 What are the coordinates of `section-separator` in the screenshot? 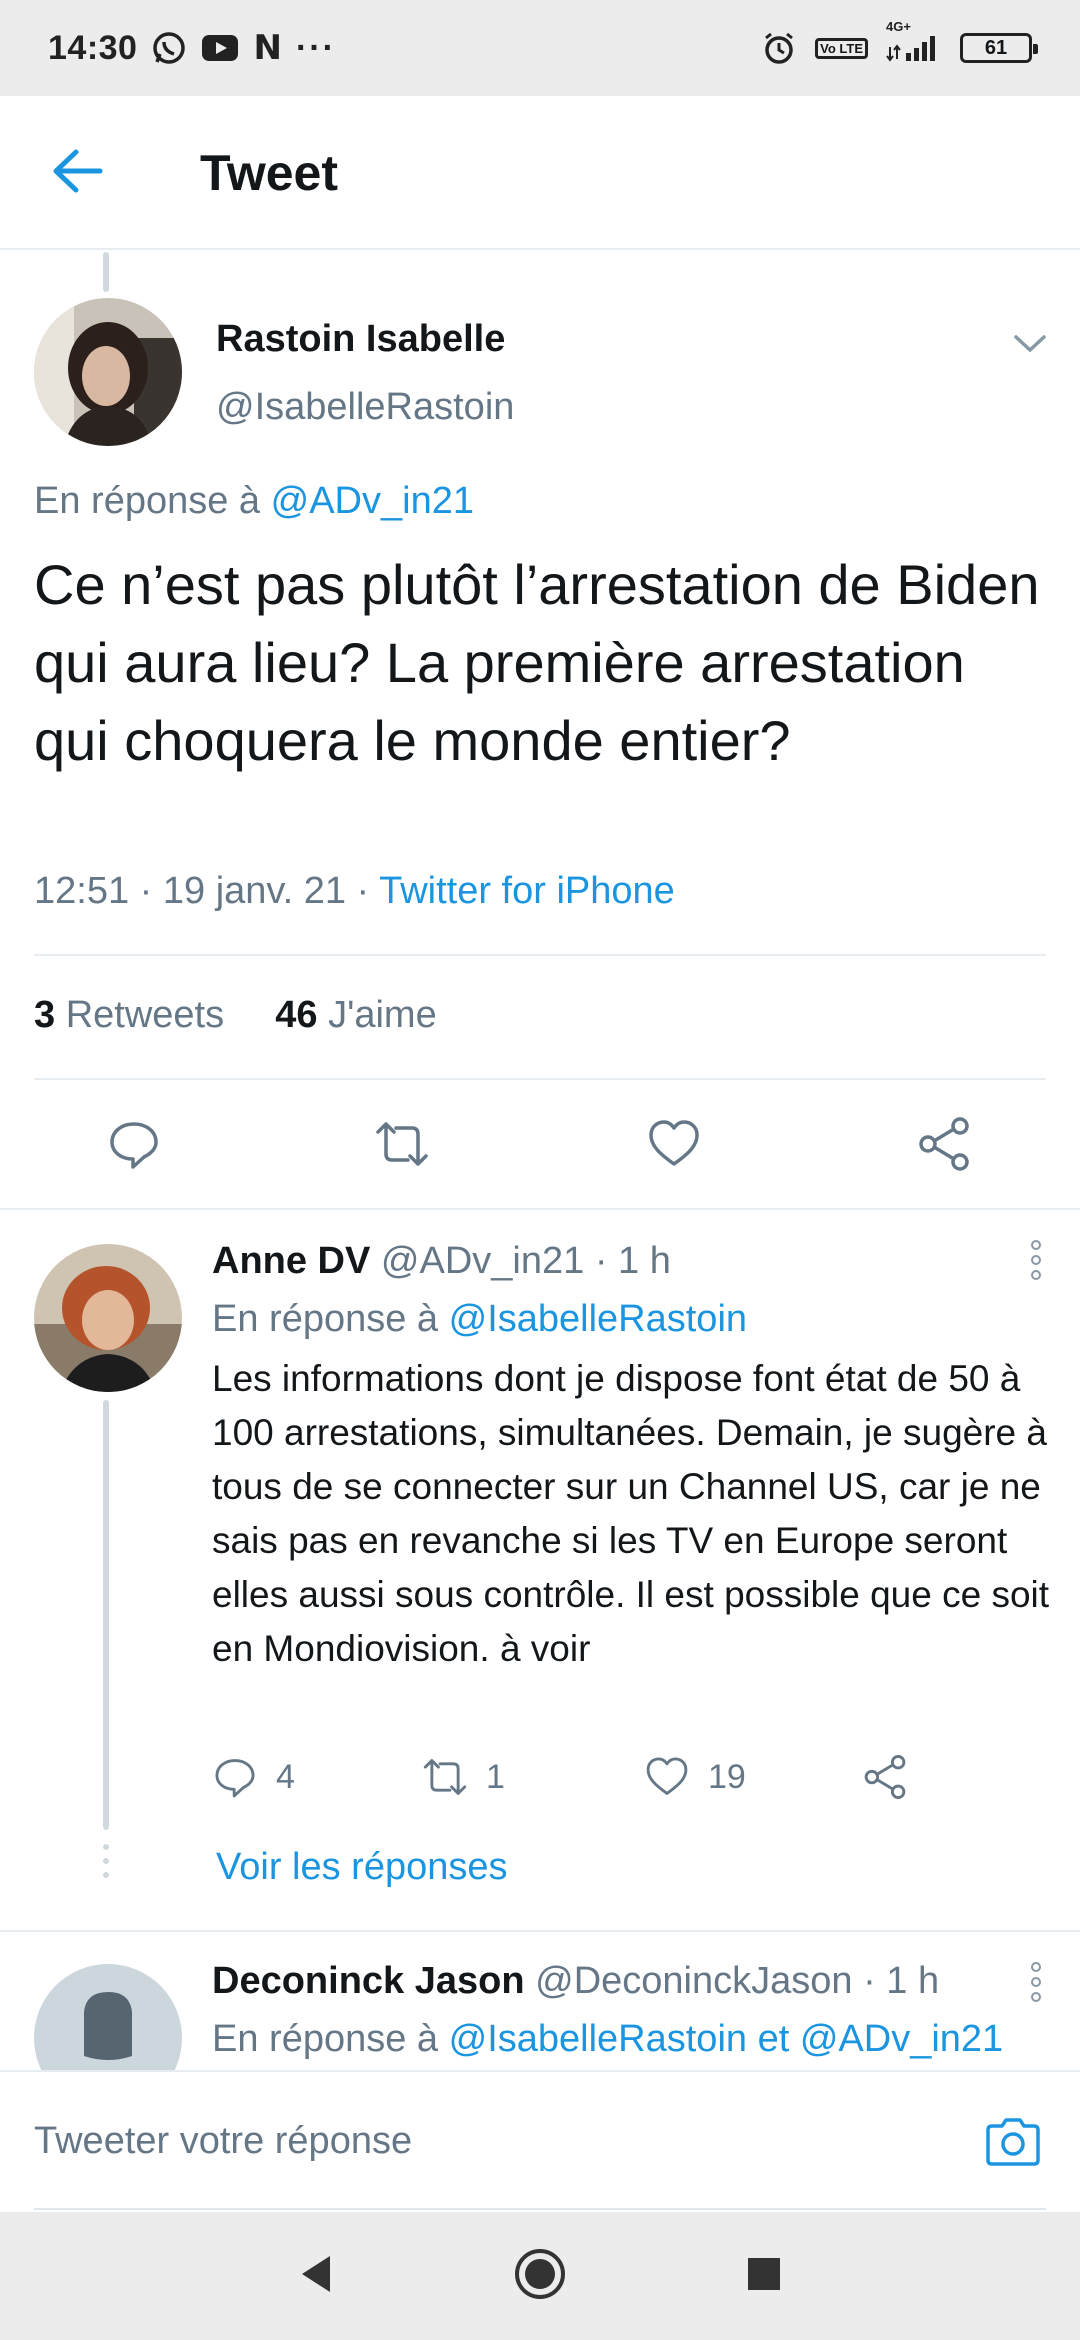 It's located at (540, 1209).